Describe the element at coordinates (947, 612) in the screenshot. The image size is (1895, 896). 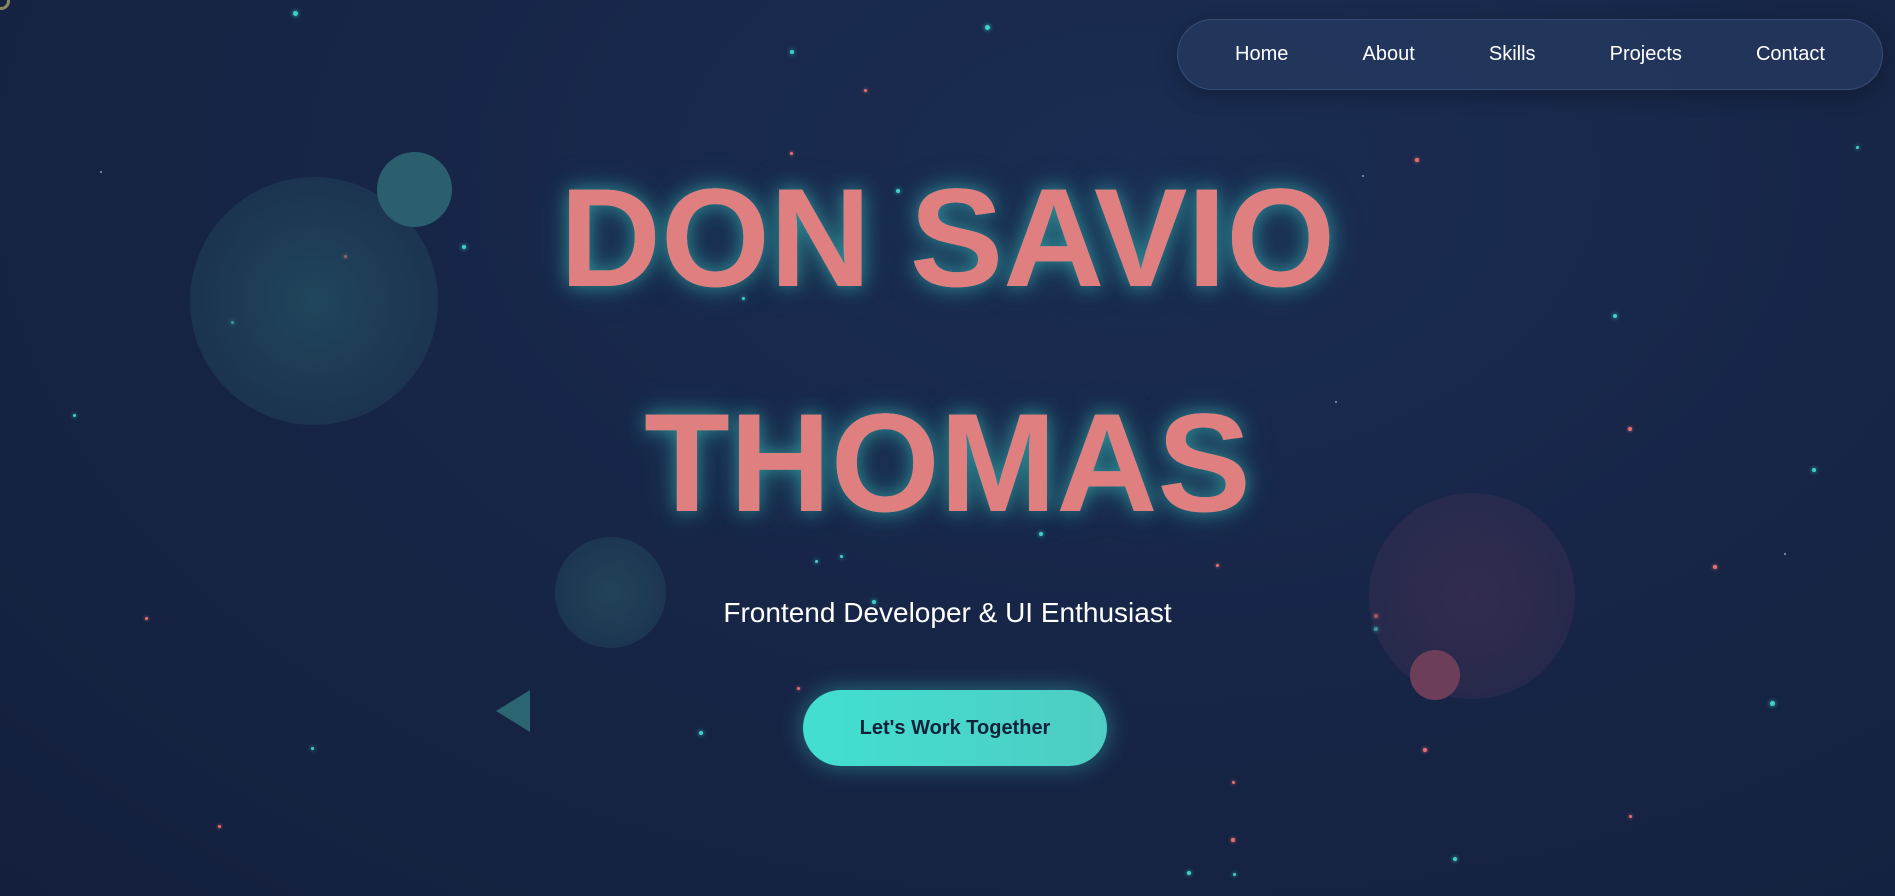
I see `hero-subtitle: Frontend Developer & UI Enthusiast` at that location.